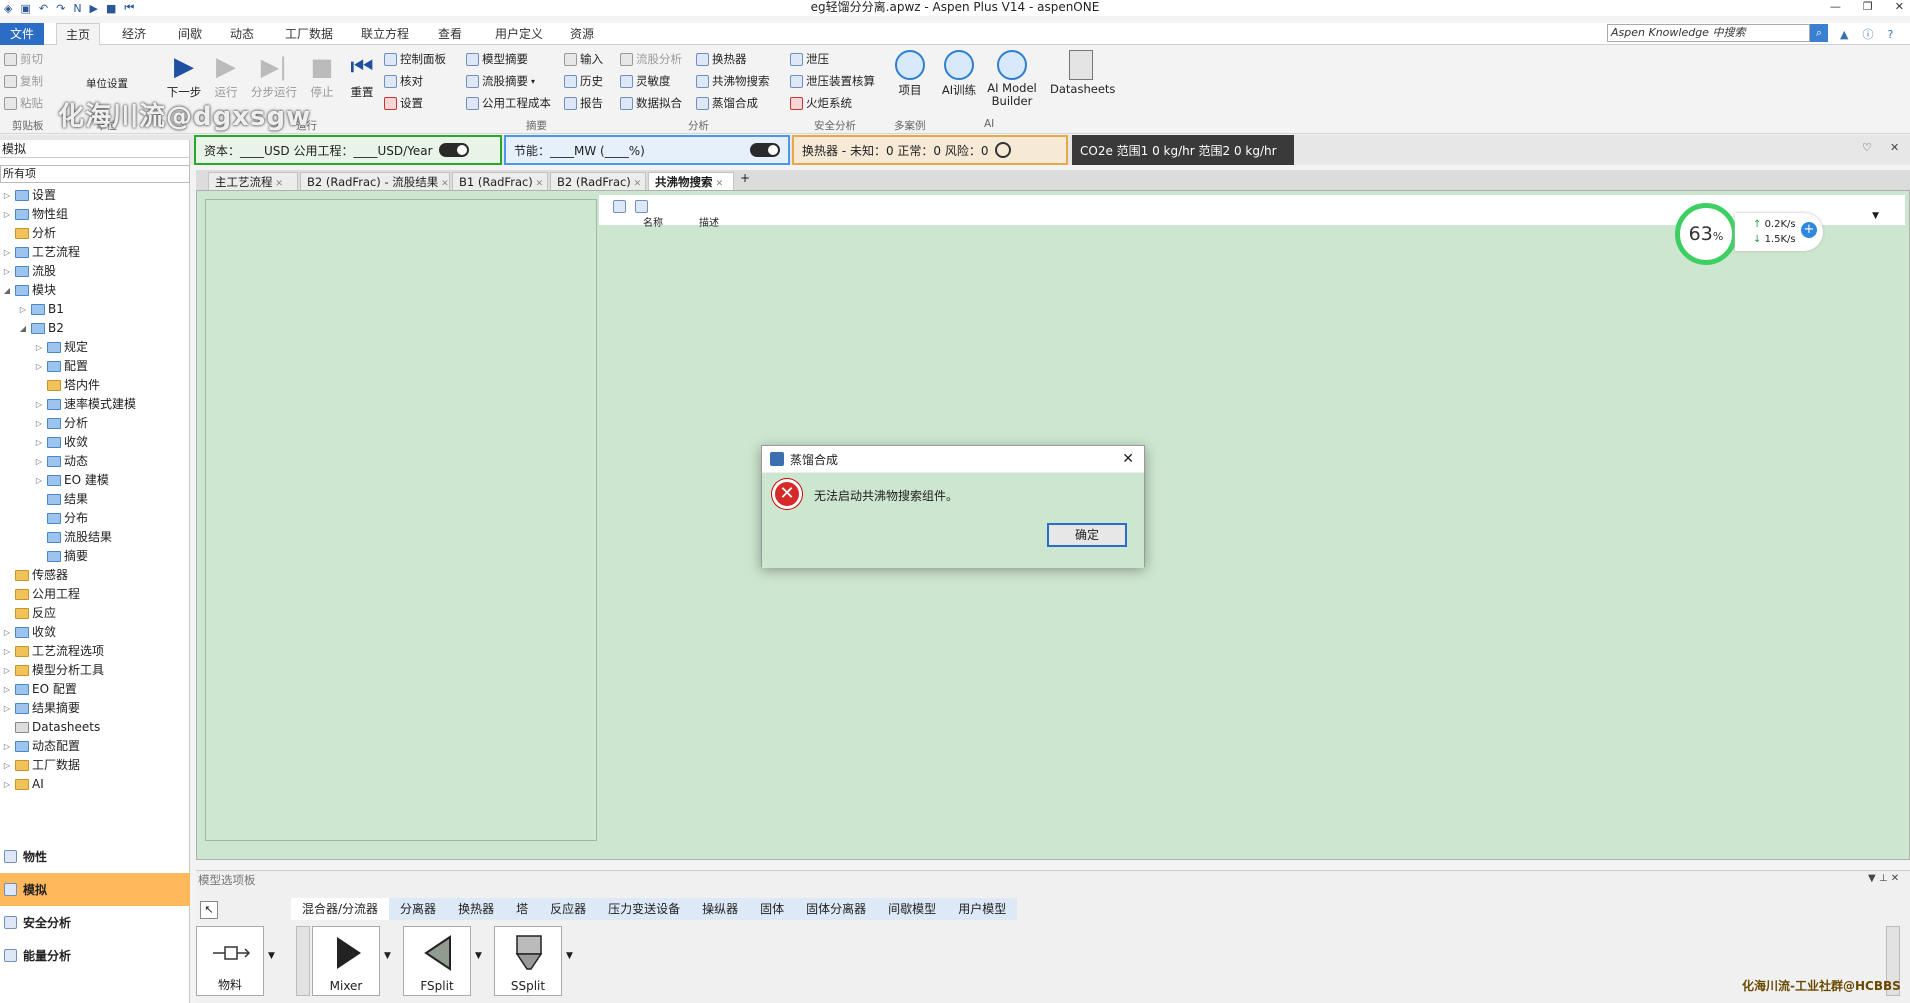  What do you see at coordinates (346, 961) in the screenshot?
I see `palette-item-mixer: Mixer` at bounding box center [346, 961].